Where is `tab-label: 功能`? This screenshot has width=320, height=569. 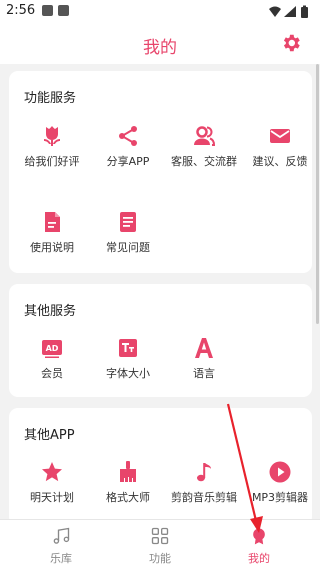 tab-label: 功能 is located at coordinates (160, 558).